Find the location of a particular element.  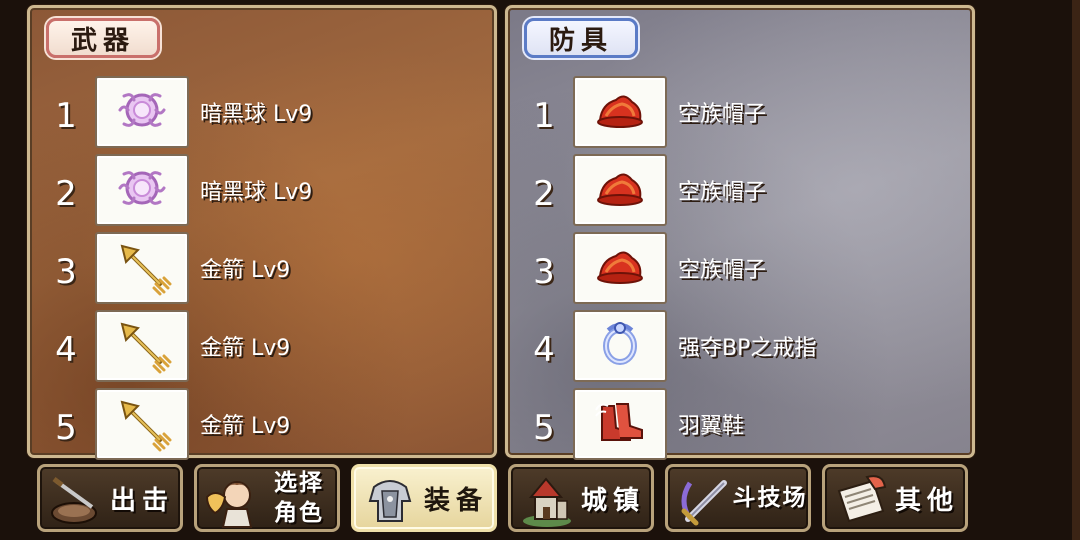

nav-button-3: 装备 is located at coordinates (424, 498).